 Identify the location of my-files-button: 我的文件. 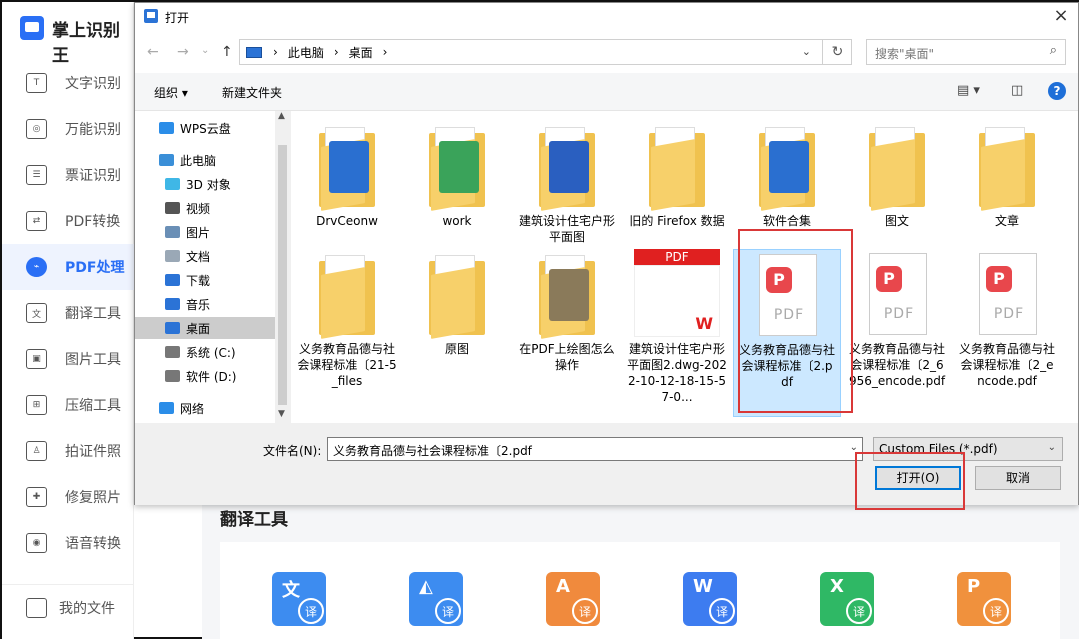
(68, 607).